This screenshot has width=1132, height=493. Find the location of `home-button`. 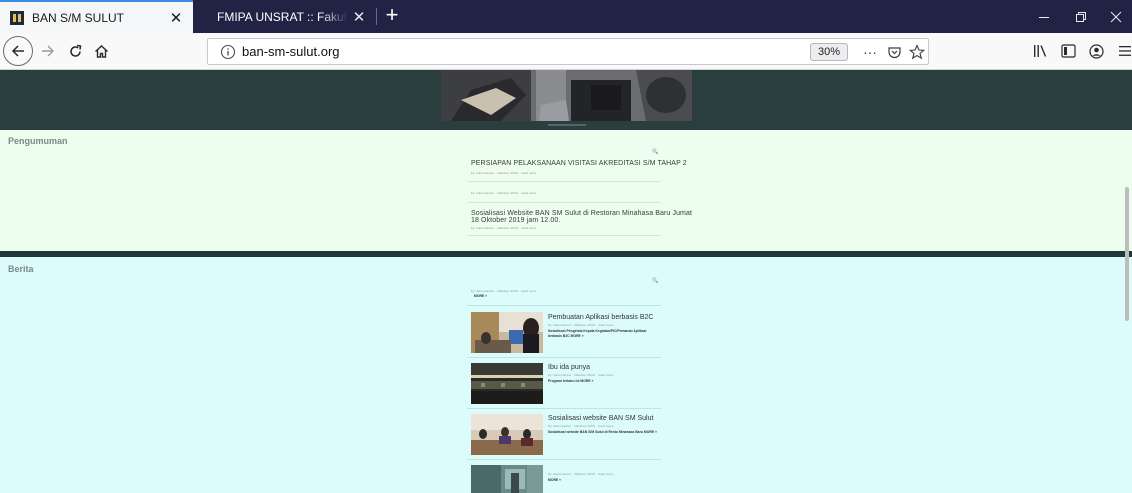

home-button is located at coordinates (101, 51).